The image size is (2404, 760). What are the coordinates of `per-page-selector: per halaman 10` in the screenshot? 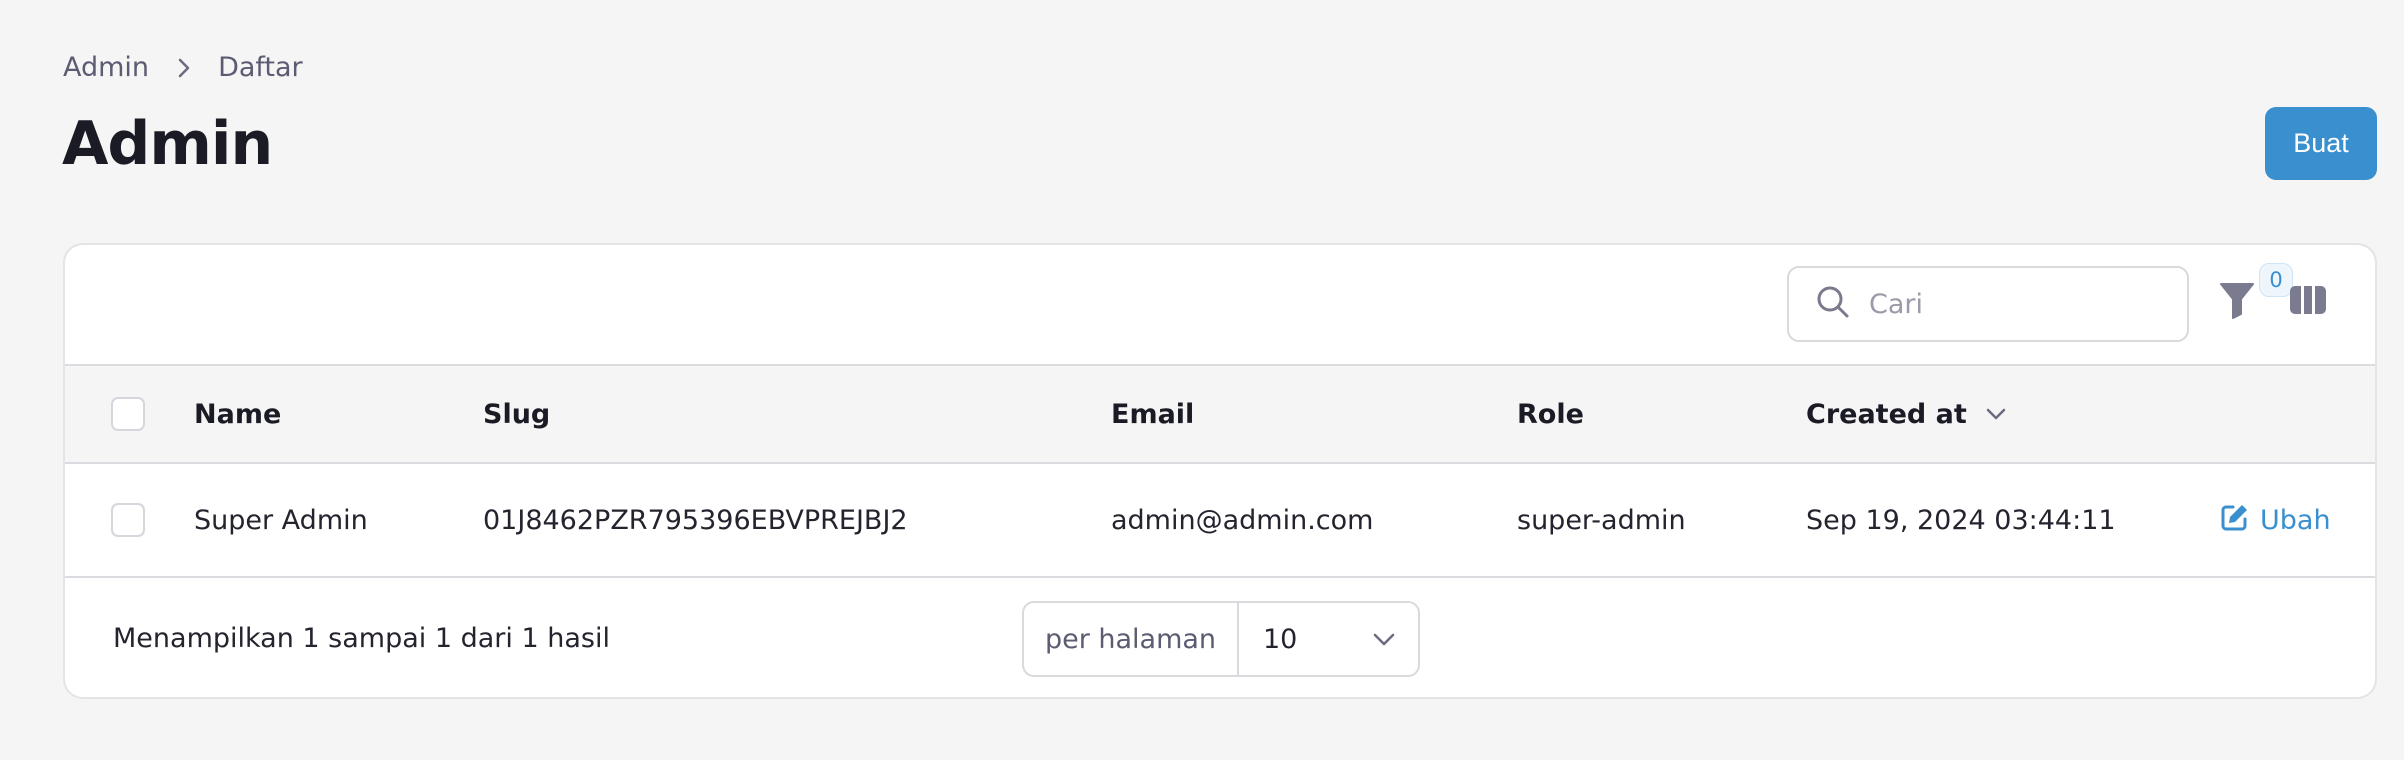 It's located at (1221, 639).